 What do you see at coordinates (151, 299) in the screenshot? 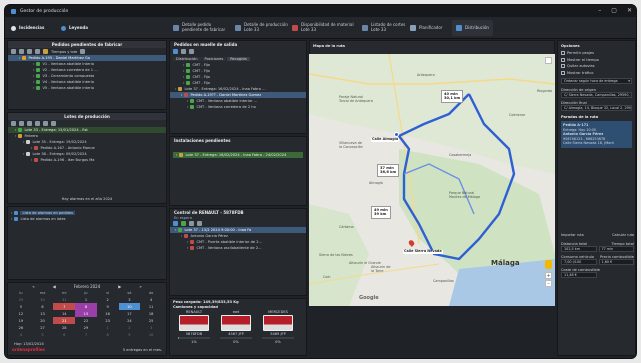
I see `calendar-day: 4` at bounding box center [151, 299].